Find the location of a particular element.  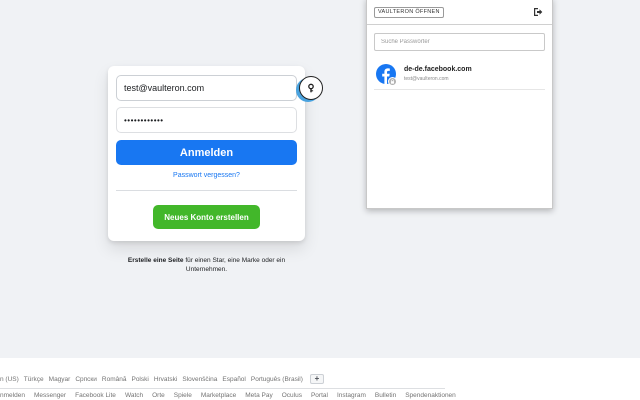

language-link: Polski is located at coordinates (139, 379).